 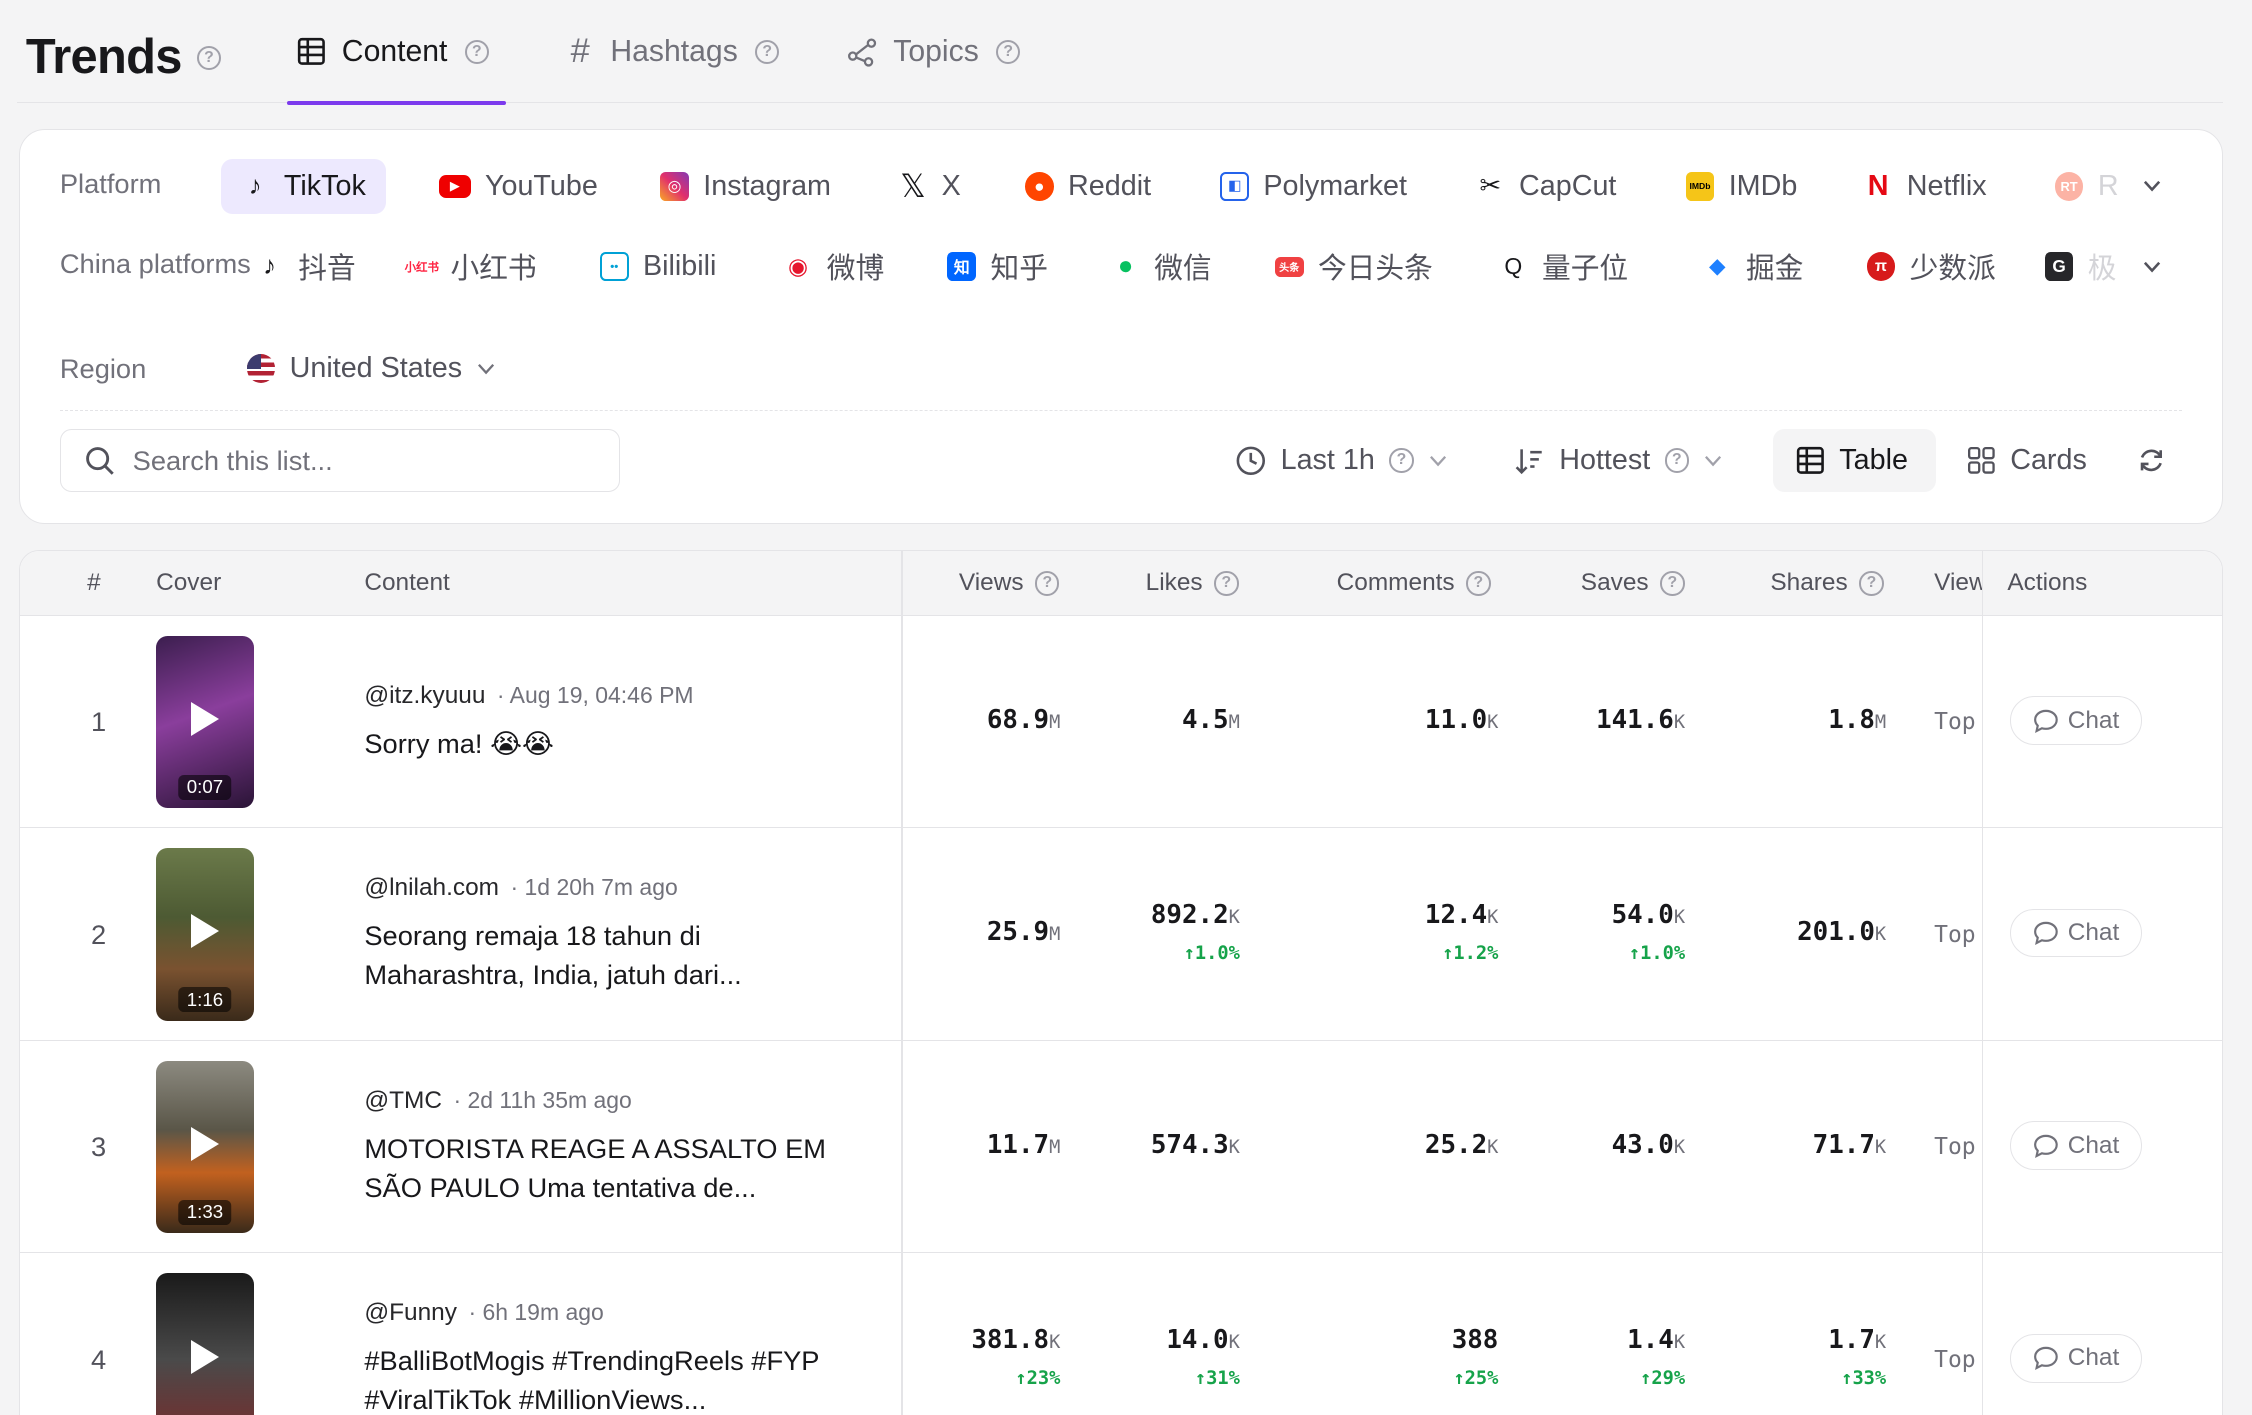 I want to click on platform-zhihu: 知 知乎, so click(x=997, y=266).